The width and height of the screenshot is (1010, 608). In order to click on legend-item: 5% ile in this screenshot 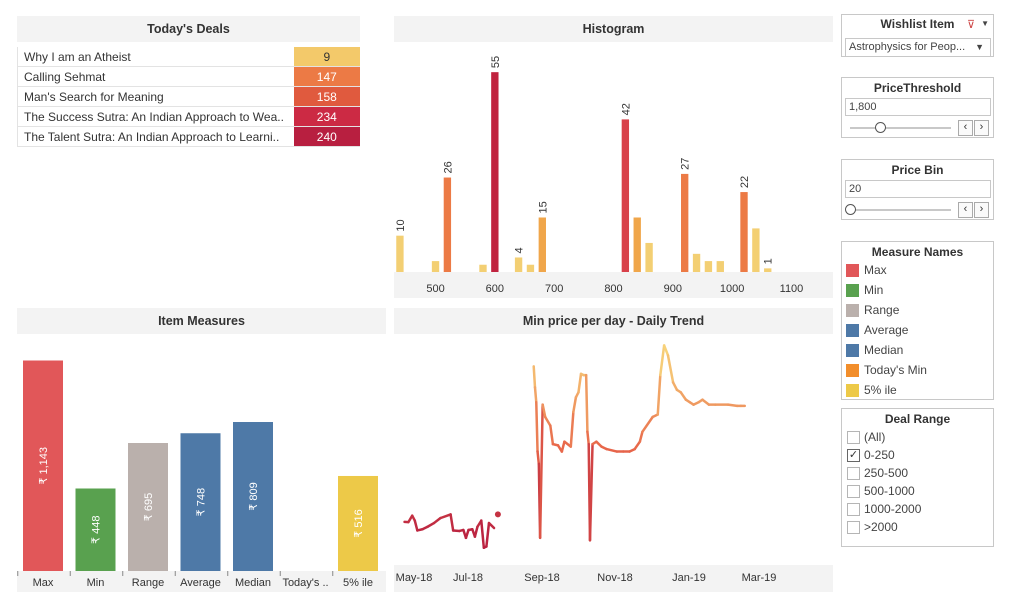, I will do `click(917, 391)`.